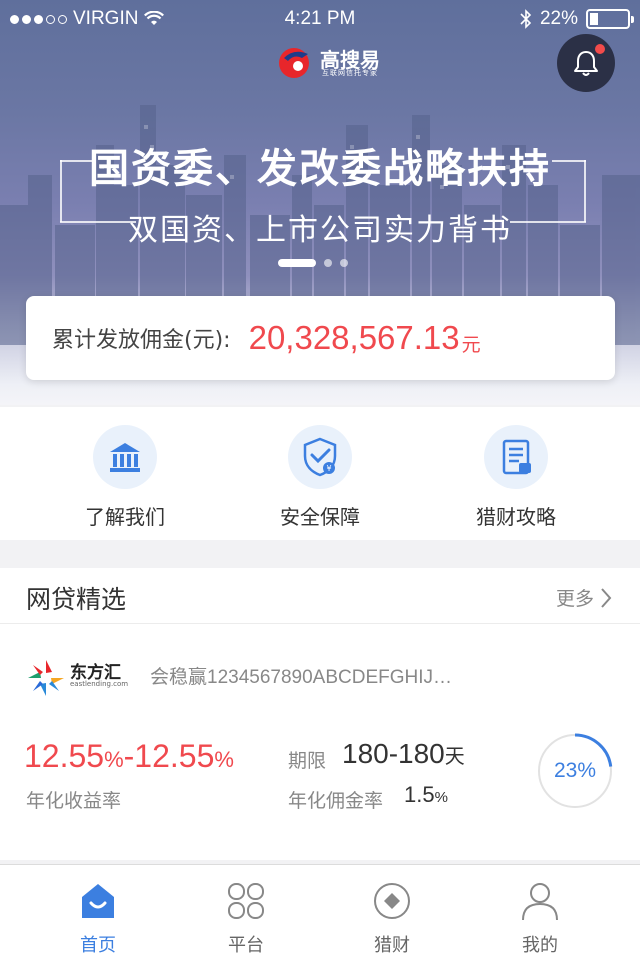 Image resolution: width=640 pixels, height=960 pixels. What do you see at coordinates (246, 945) in the screenshot?
I see `tab-label: 平台` at bounding box center [246, 945].